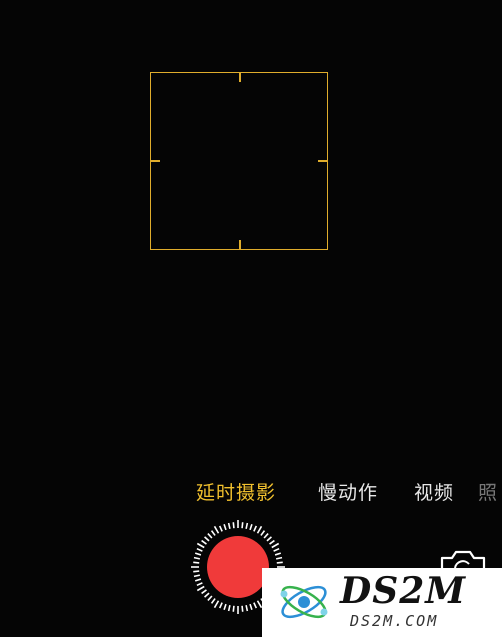 The image size is (502, 637). I want to click on focus-tick-bottom, so click(240, 244).